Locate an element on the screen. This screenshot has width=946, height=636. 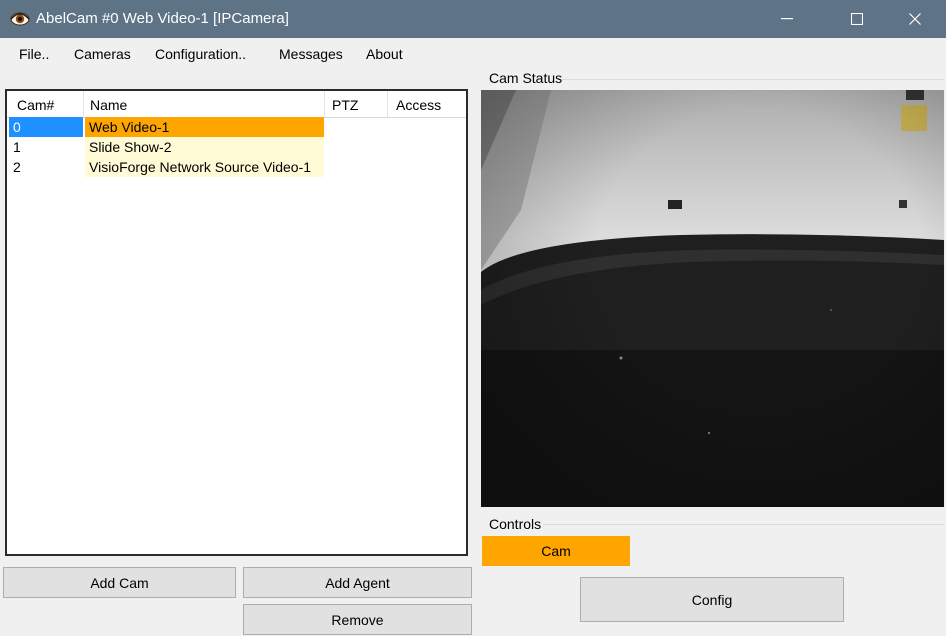
camera-id: 2 is located at coordinates (17, 167).